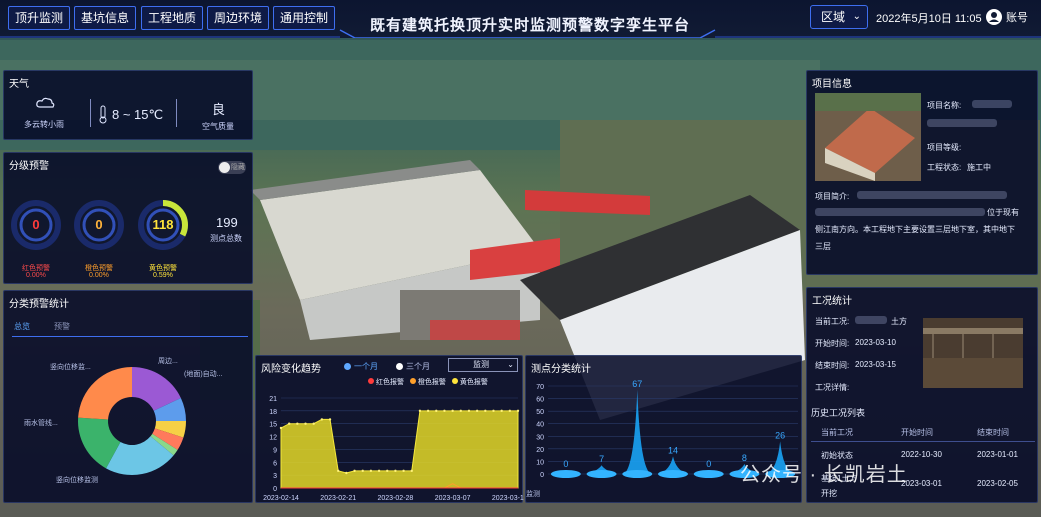 This screenshot has height=517, width=1041. I want to click on tab-underline, so click(130, 336).